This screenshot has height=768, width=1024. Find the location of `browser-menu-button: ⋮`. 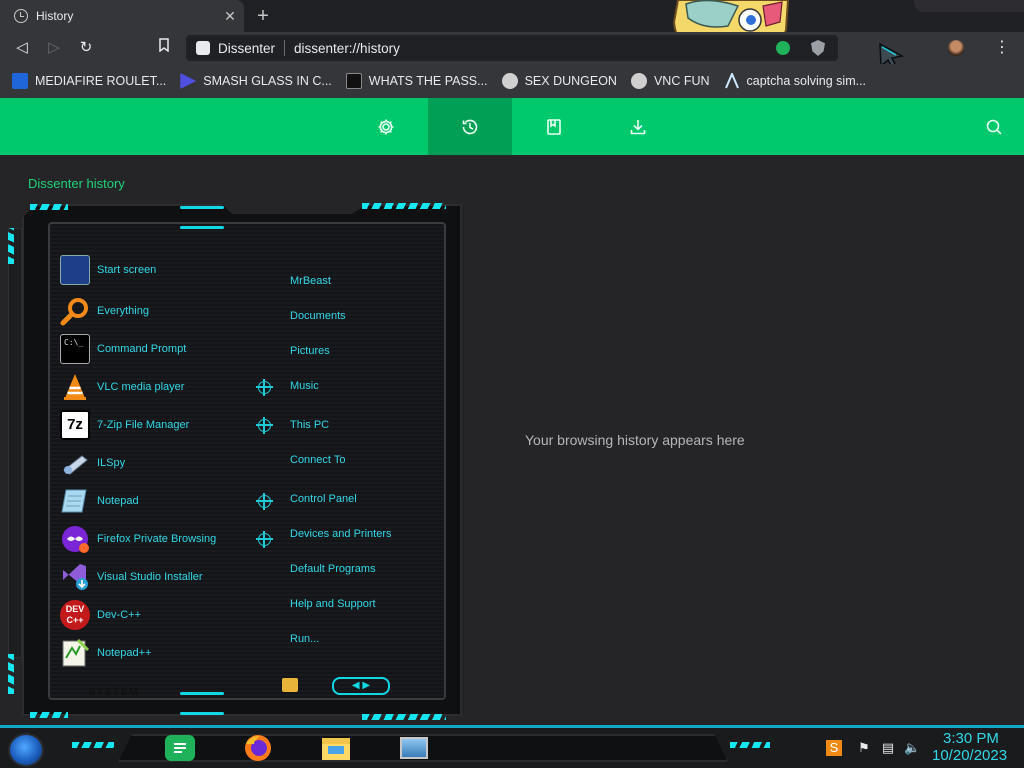

browser-menu-button: ⋮ is located at coordinates (1002, 48).